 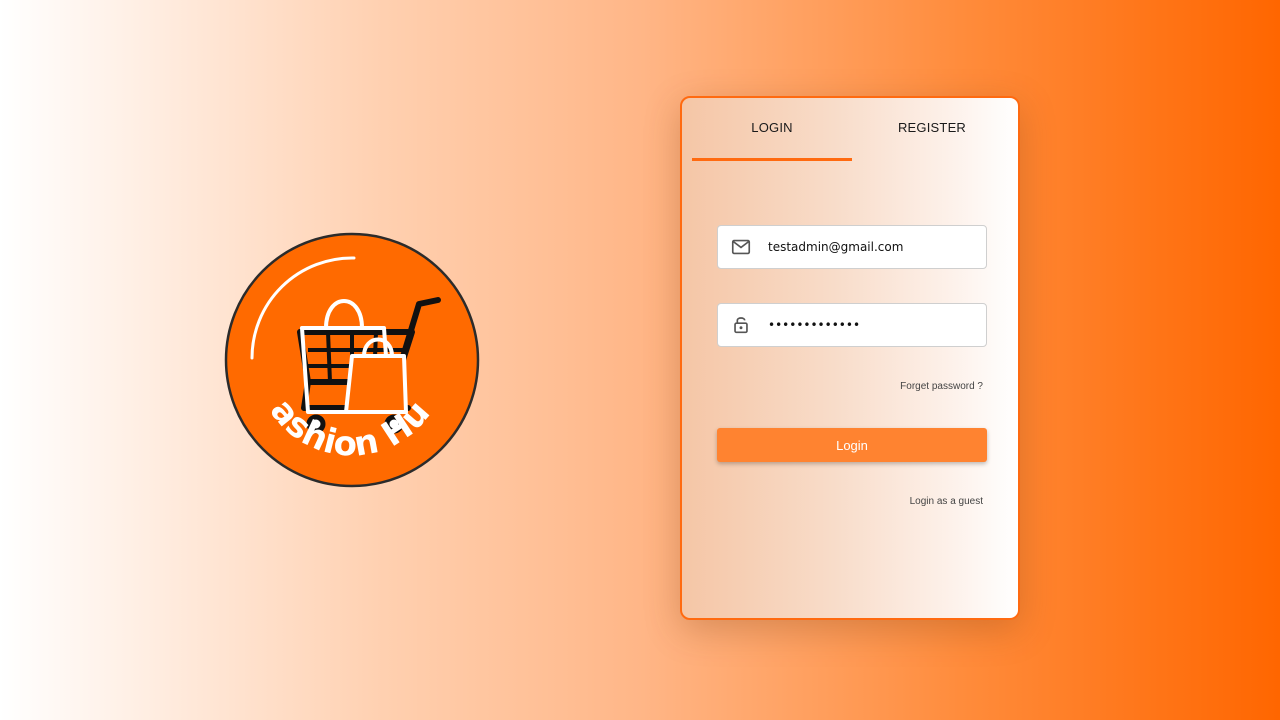 I want to click on guest-login-link: Login as a guest, so click(x=946, y=501).